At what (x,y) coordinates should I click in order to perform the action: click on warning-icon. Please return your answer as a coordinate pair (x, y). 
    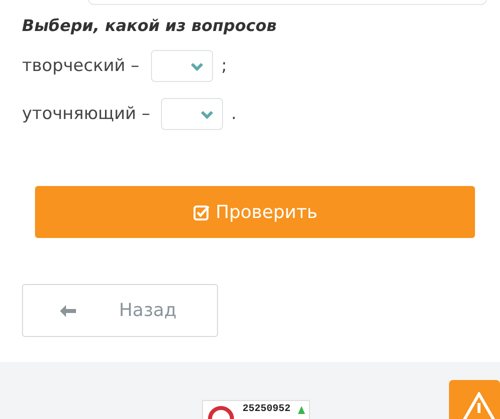
    Looking at the image, I should click on (479, 405).